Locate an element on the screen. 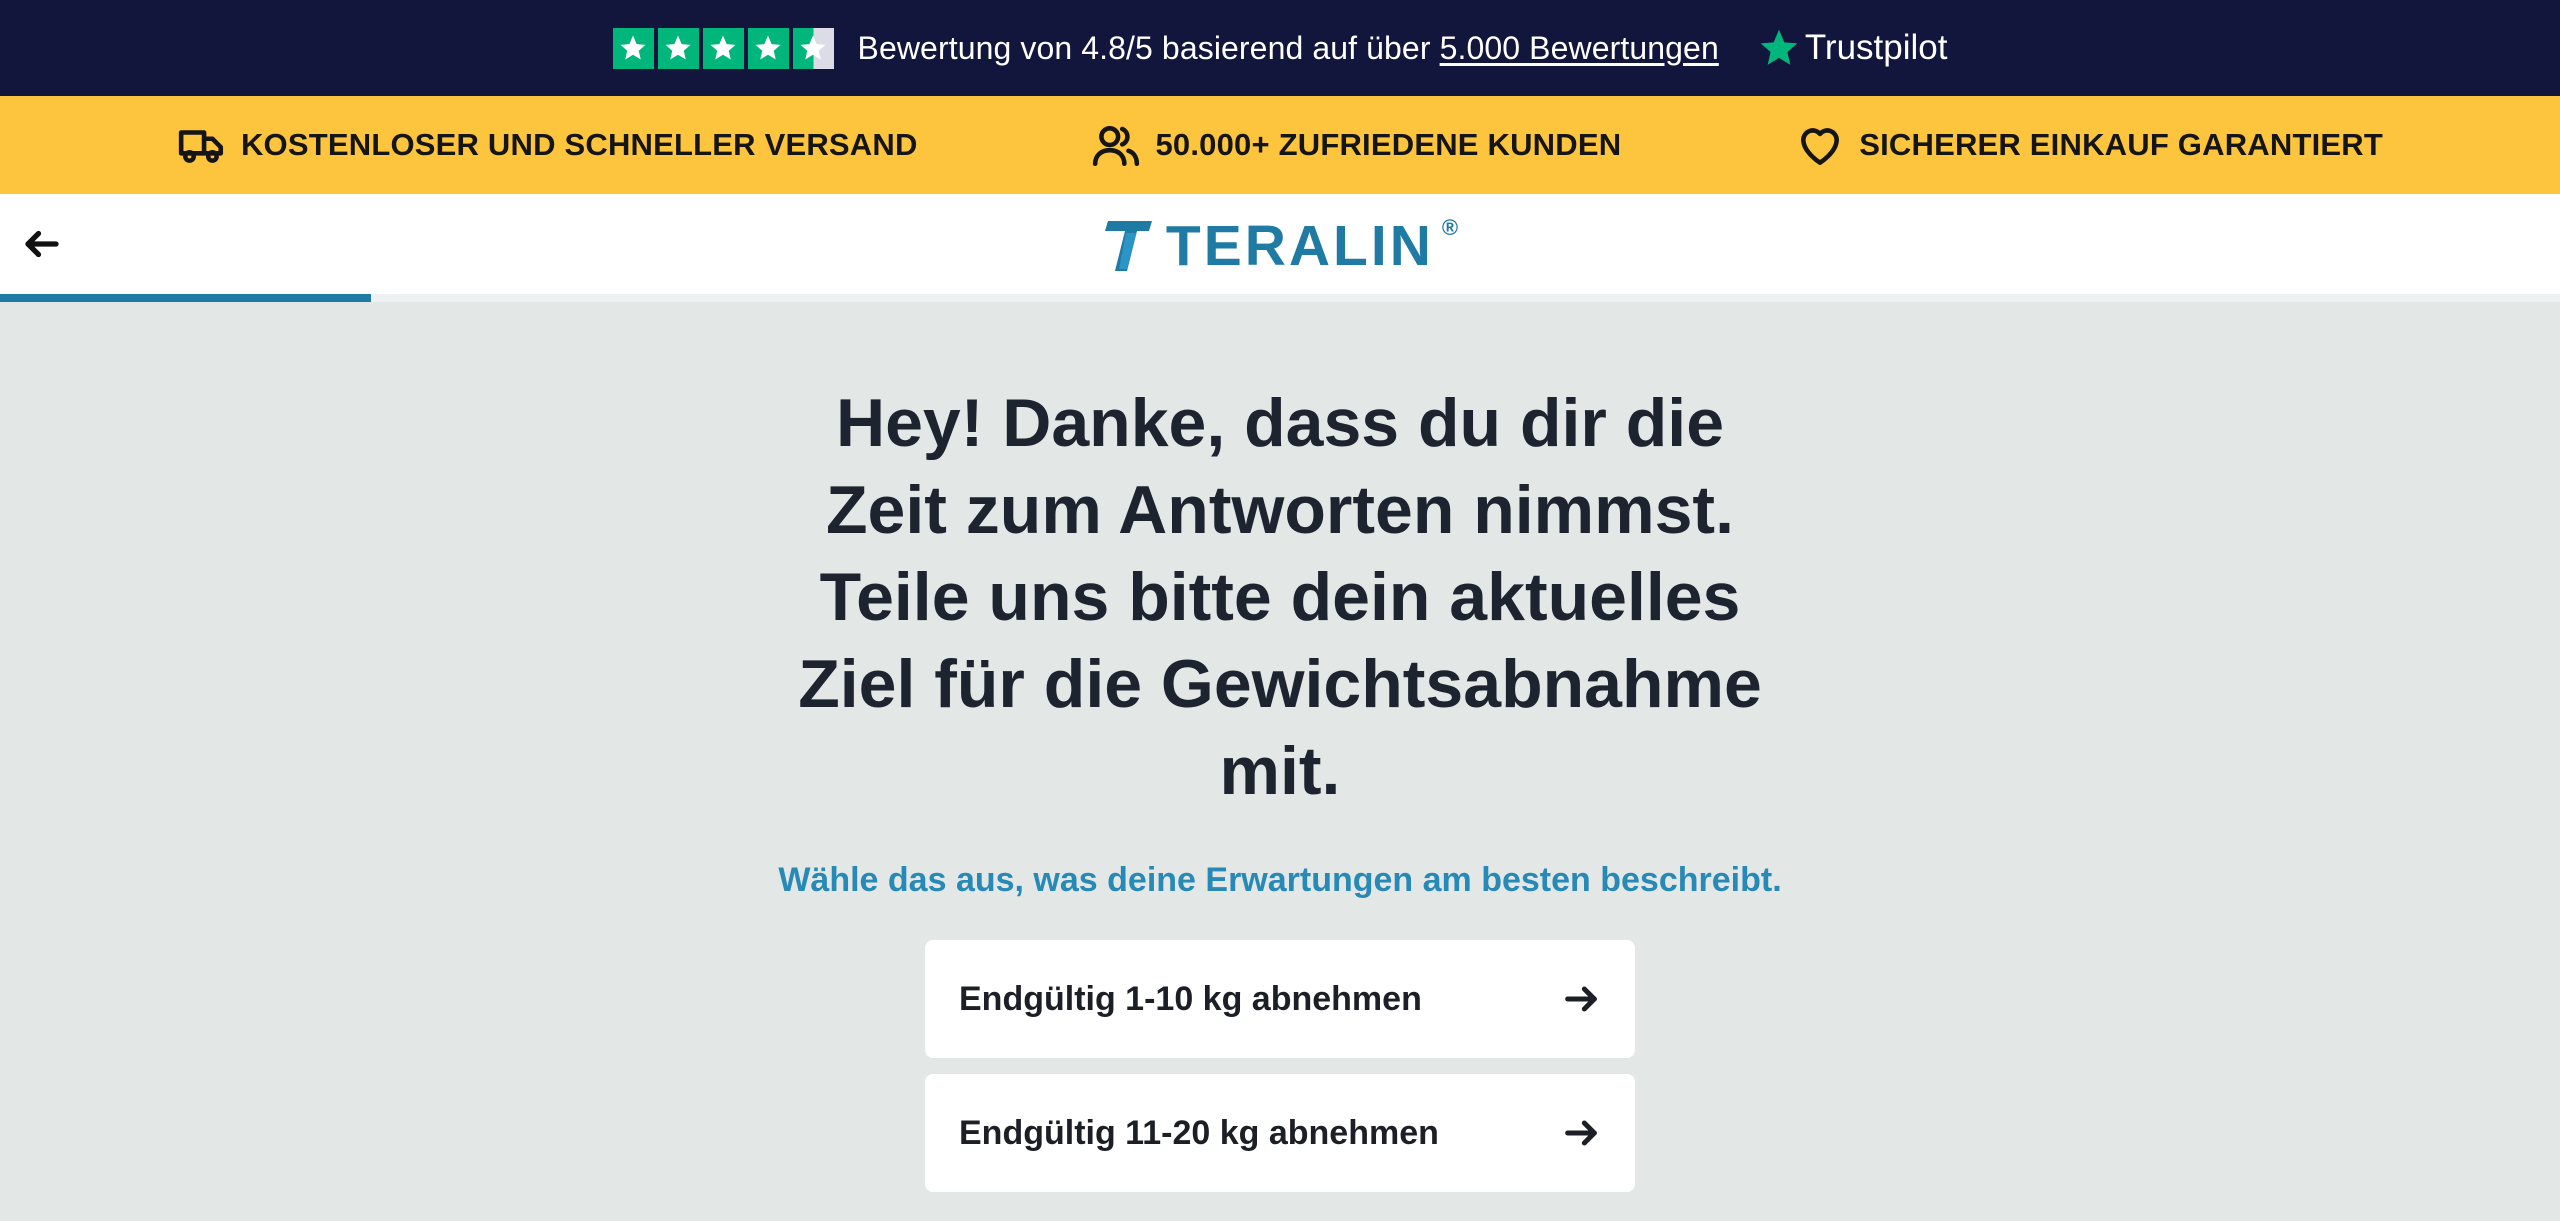  trustpilot-star-icon is located at coordinates (1779, 47).